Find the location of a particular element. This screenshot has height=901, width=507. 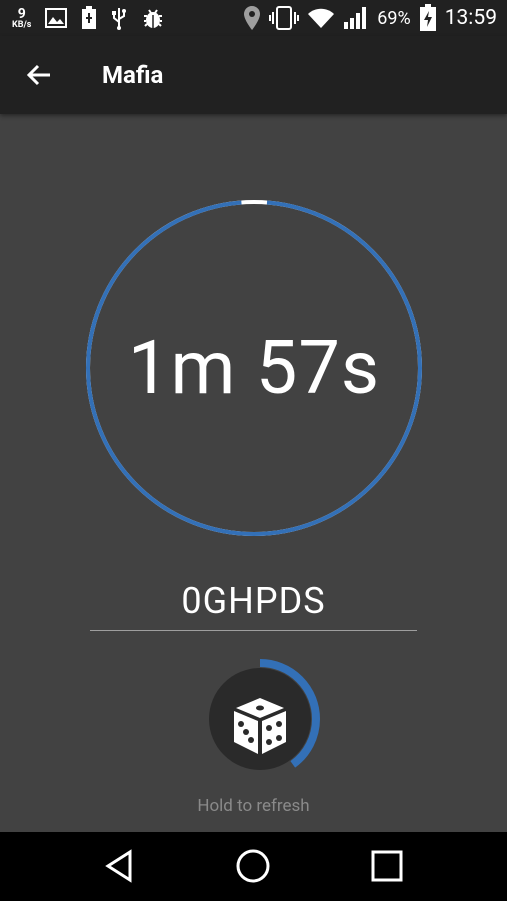

wifi-icon is located at coordinates (321, 18).